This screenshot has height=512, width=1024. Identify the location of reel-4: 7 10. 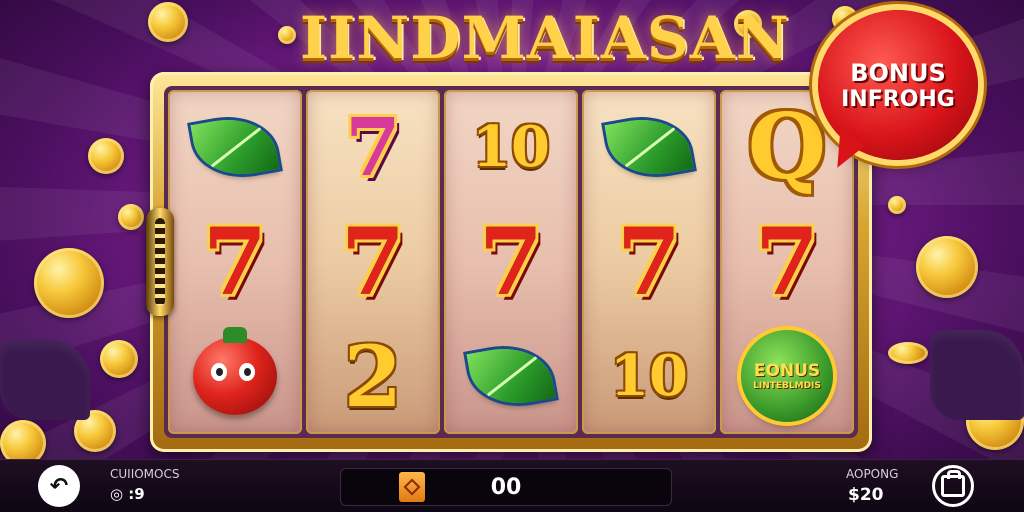
(649, 262).